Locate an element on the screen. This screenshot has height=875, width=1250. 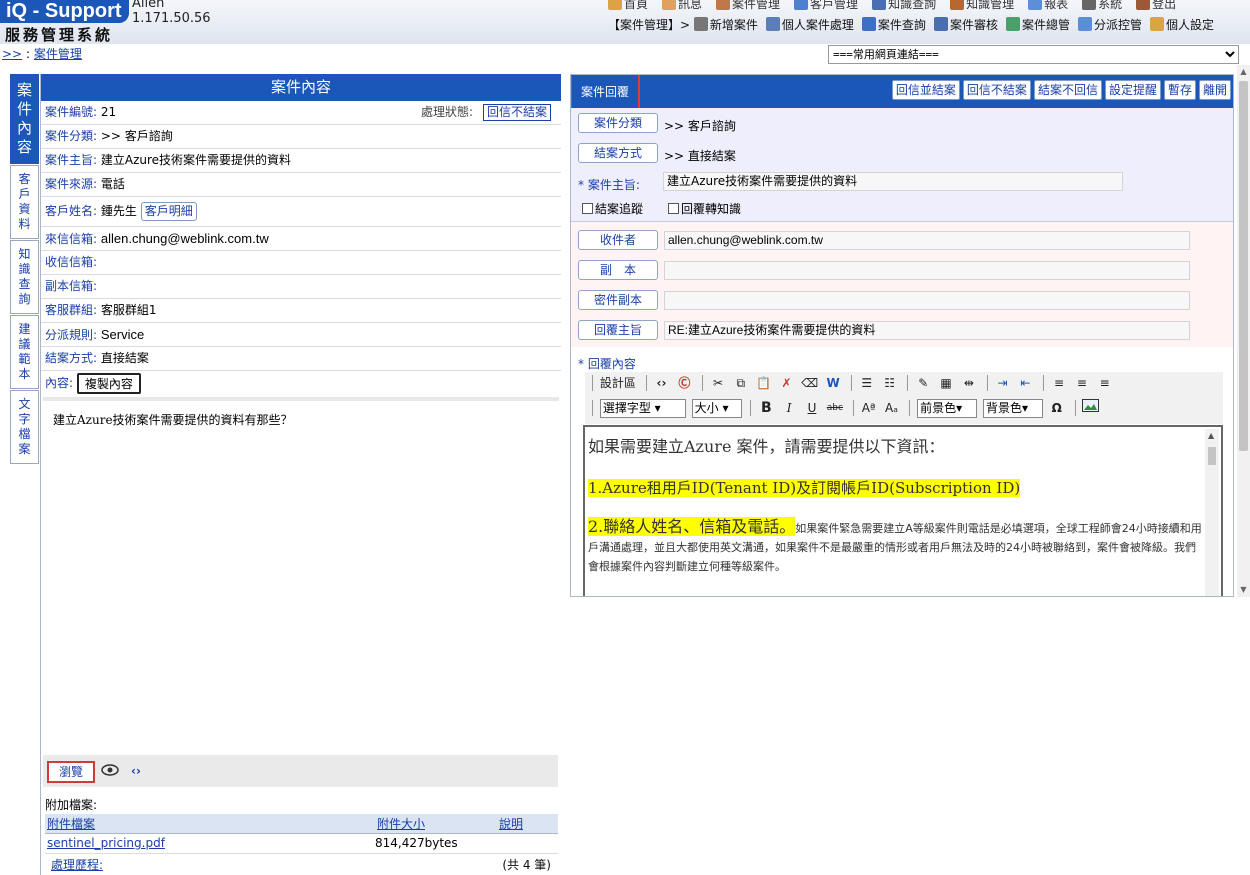
side-tab: 客戶資料 is located at coordinates (24, 202).